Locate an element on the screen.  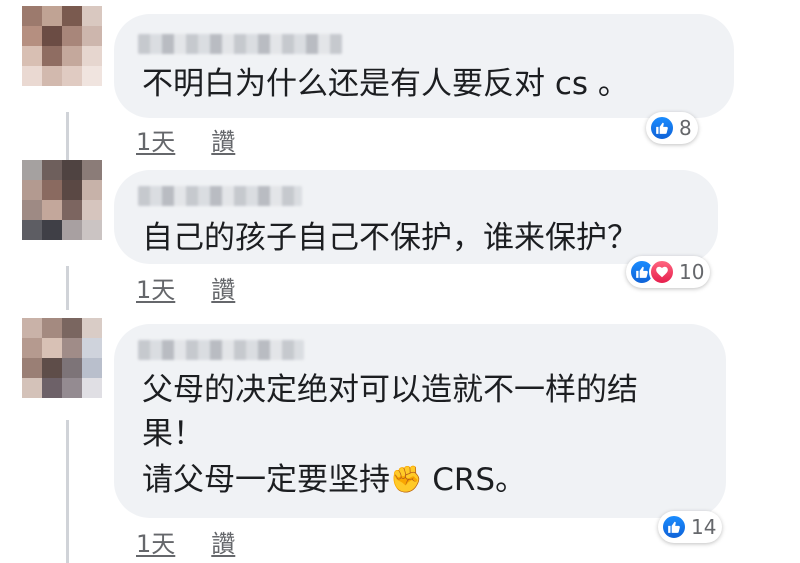
love-heart-icon is located at coordinates (662, 272).